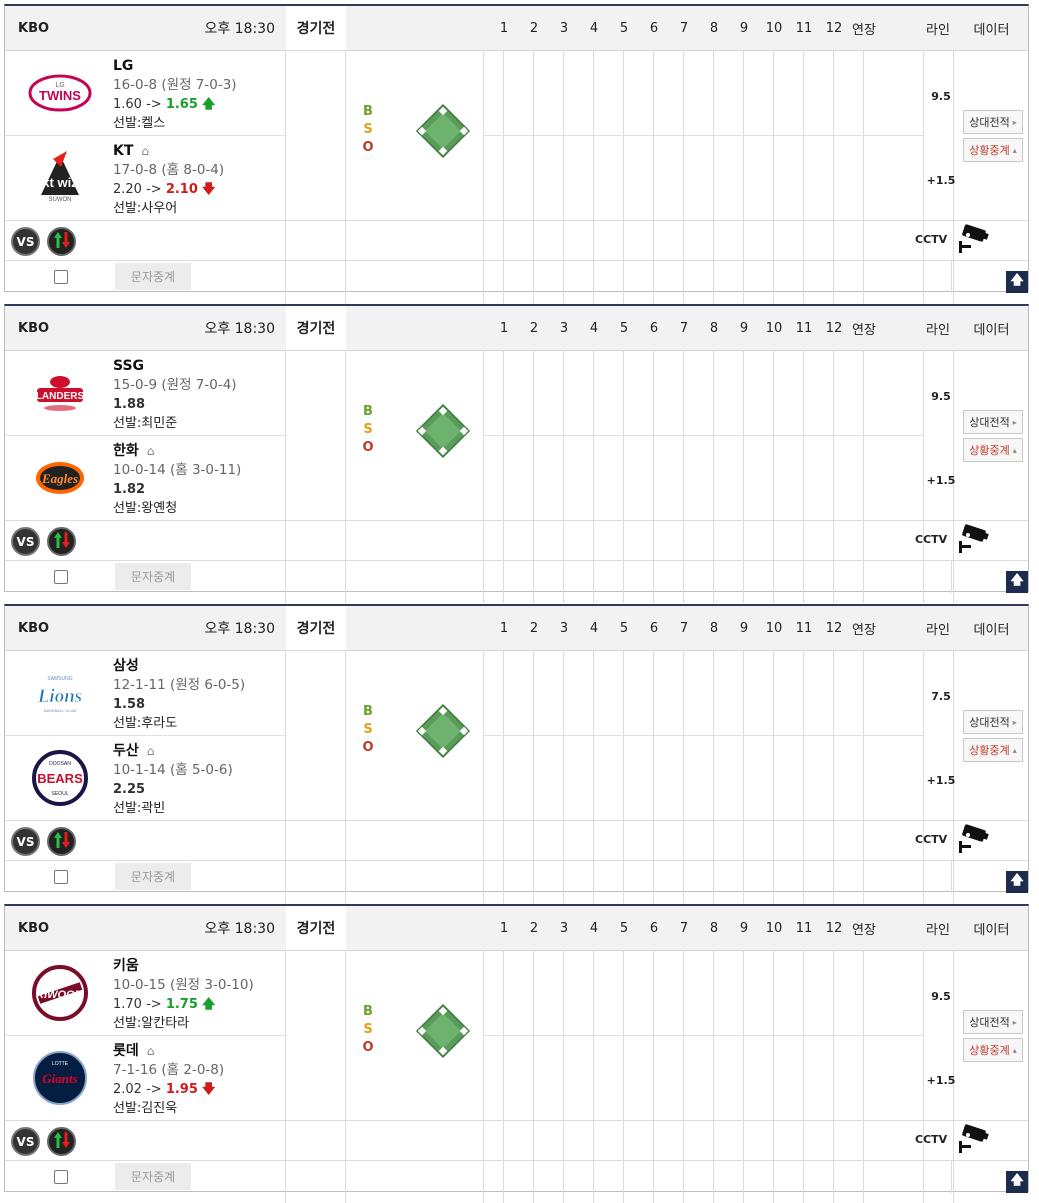  I want to click on odds-previous: 2.02, so click(127, 1089).